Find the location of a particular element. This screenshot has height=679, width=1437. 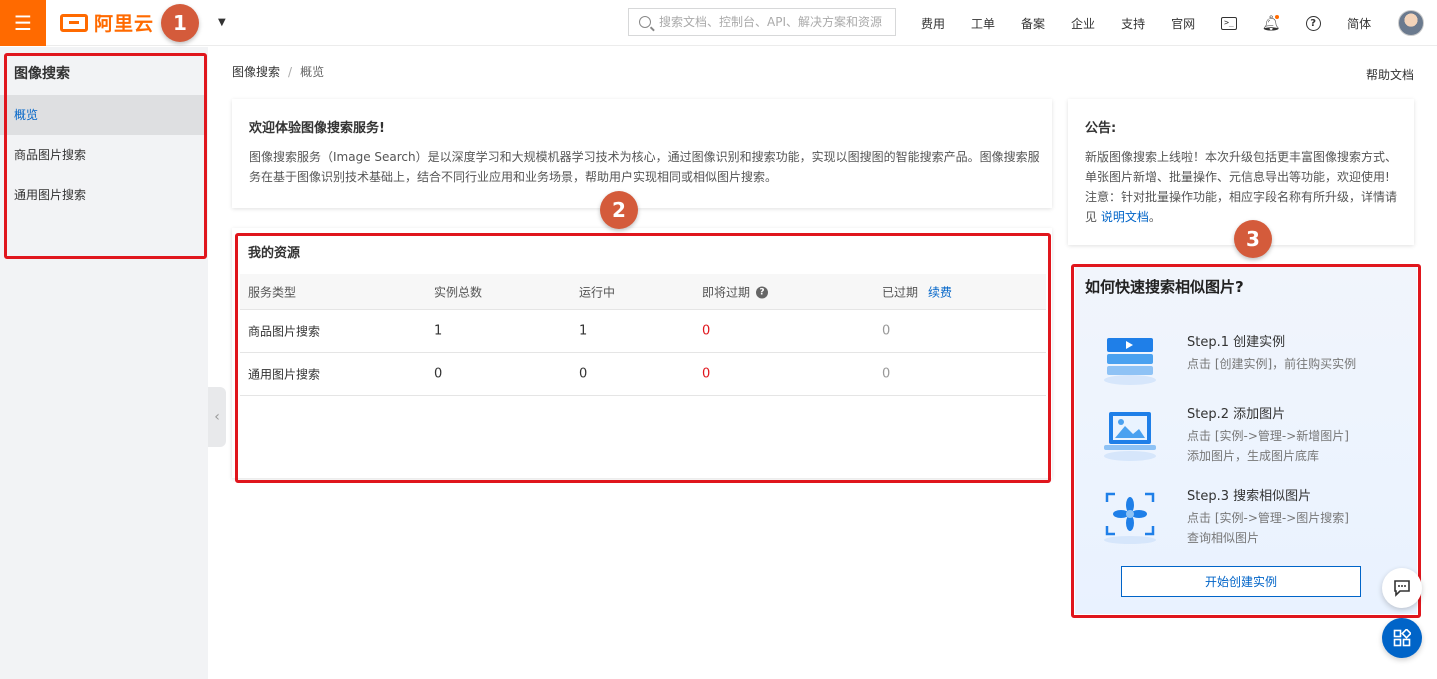

bell-icon: 🔔︎ is located at coordinates (1271, 23).